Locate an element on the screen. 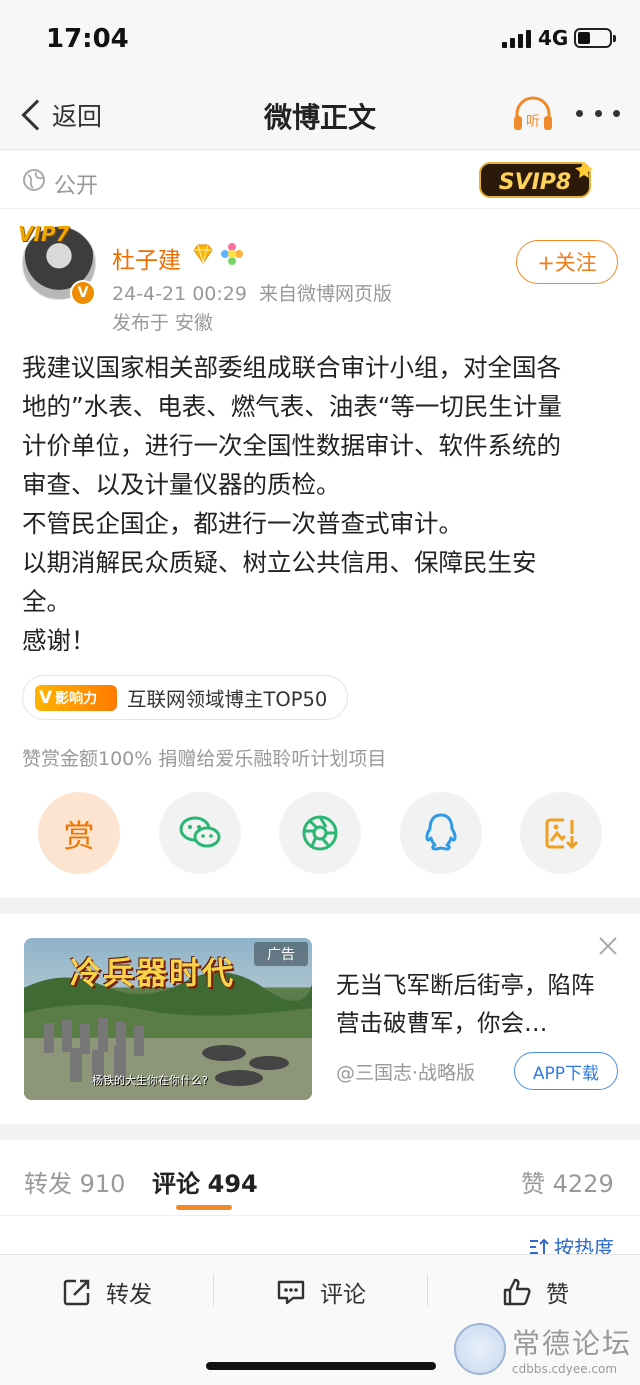 This screenshot has width=640, height=1385. vip-gem-icon is located at coordinates (203, 254).